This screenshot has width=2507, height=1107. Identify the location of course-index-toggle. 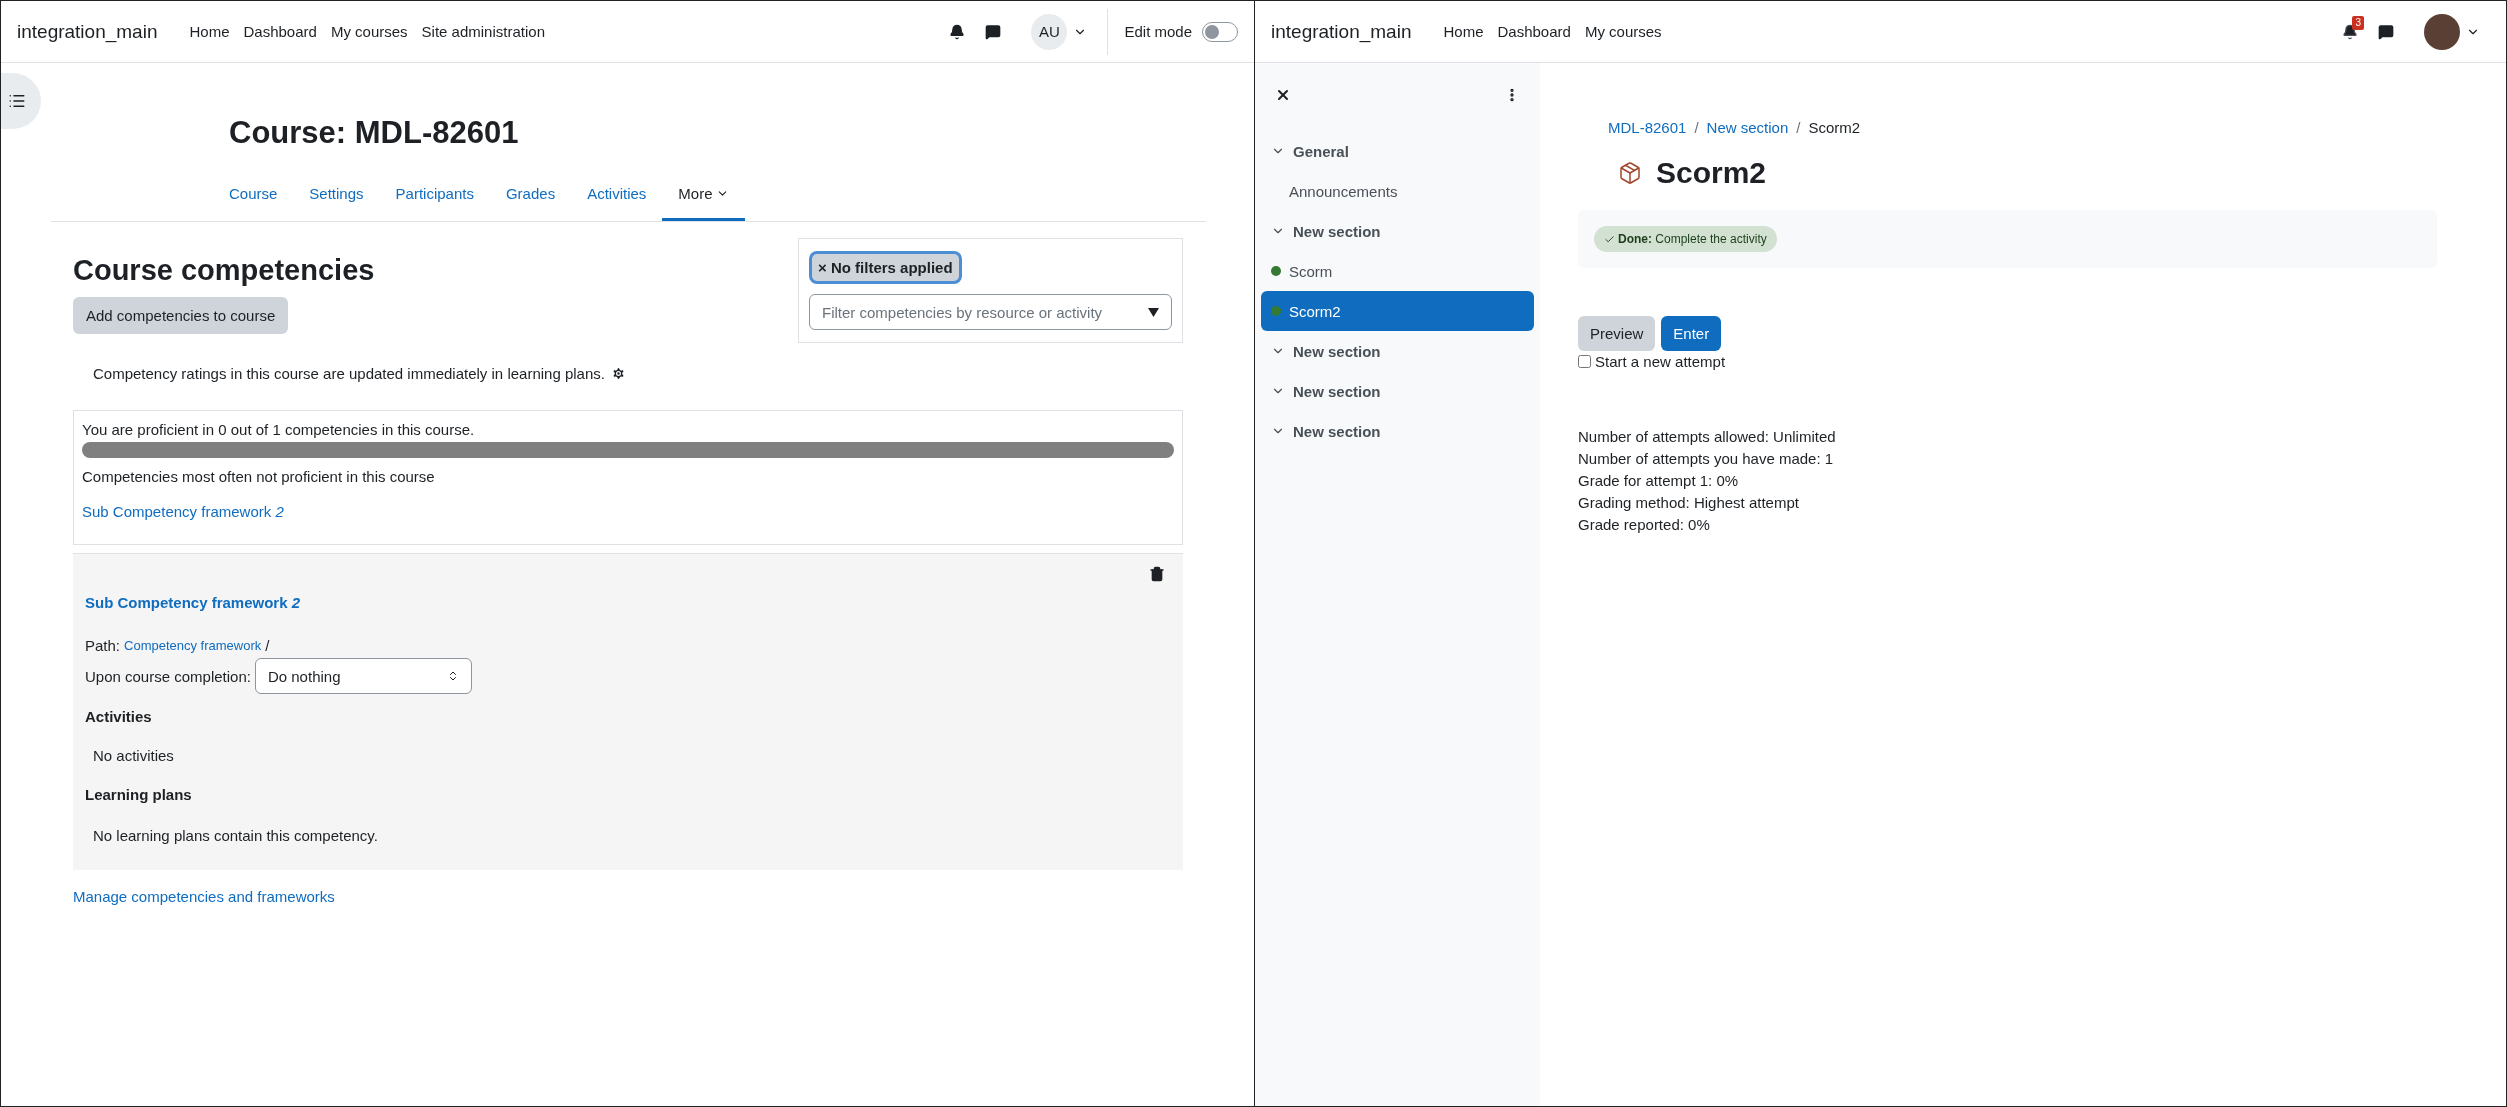
(21, 101).